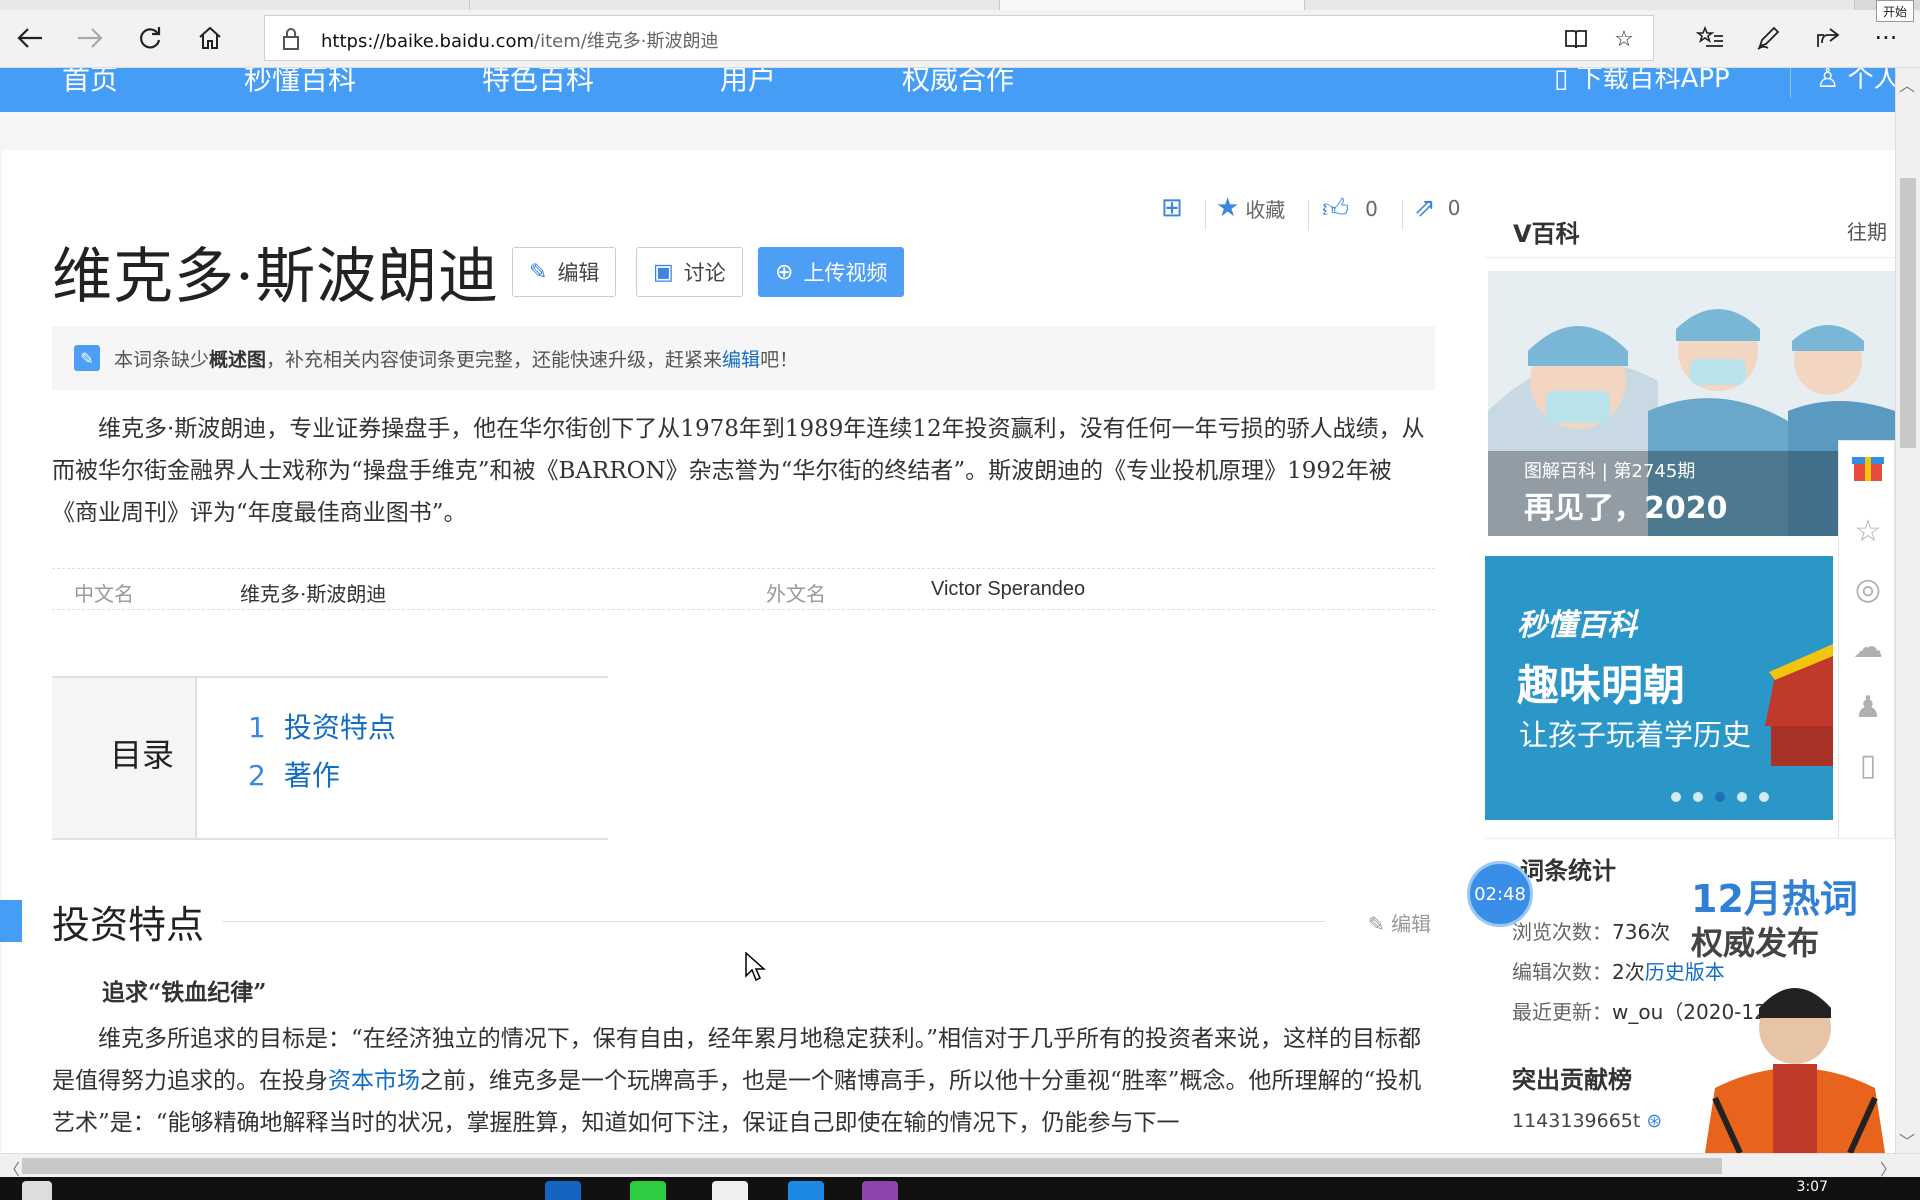 This screenshot has width=1920, height=1200. What do you see at coordinates (291, 39) in the screenshot?
I see `lock-icon` at bounding box center [291, 39].